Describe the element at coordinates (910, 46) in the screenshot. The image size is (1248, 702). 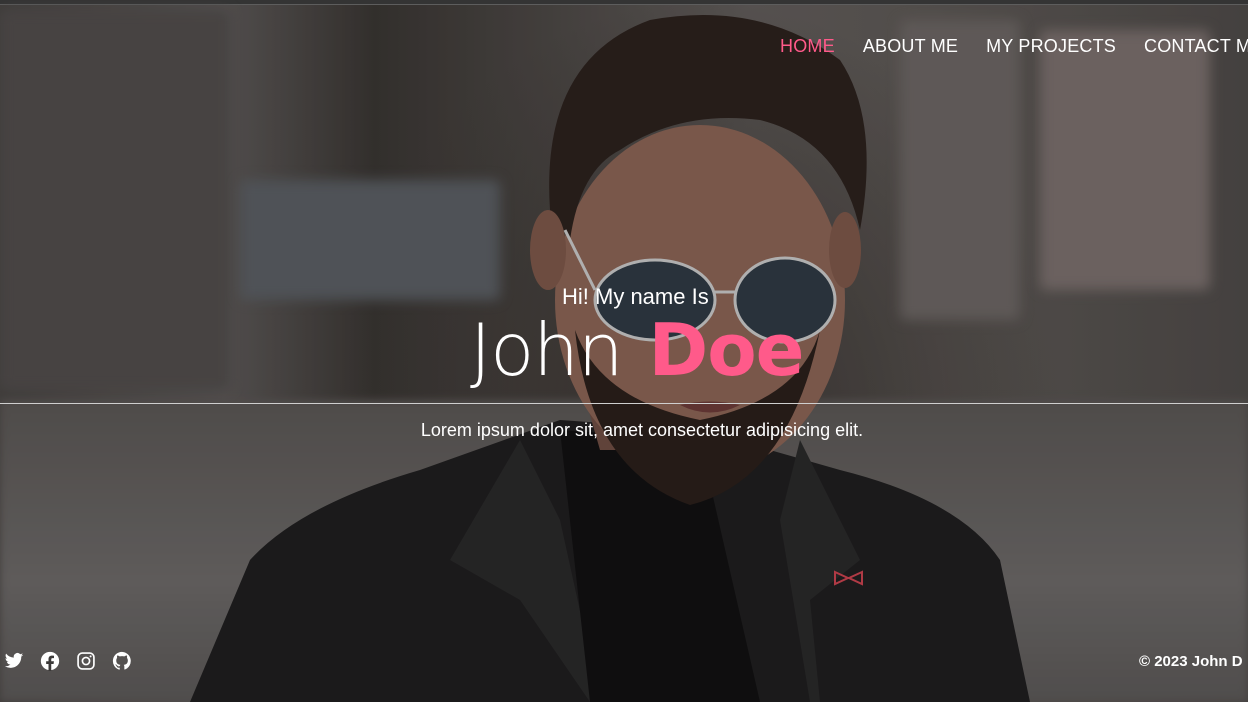
I see `nav-about-me: ABOUT ME` at that location.